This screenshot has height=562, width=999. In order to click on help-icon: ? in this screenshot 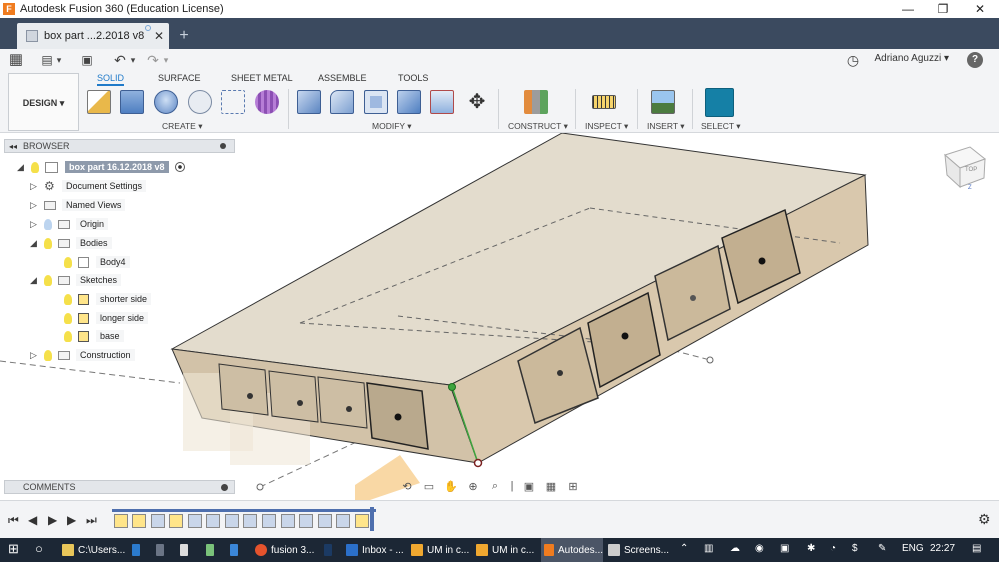, I will do `click(975, 60)`.